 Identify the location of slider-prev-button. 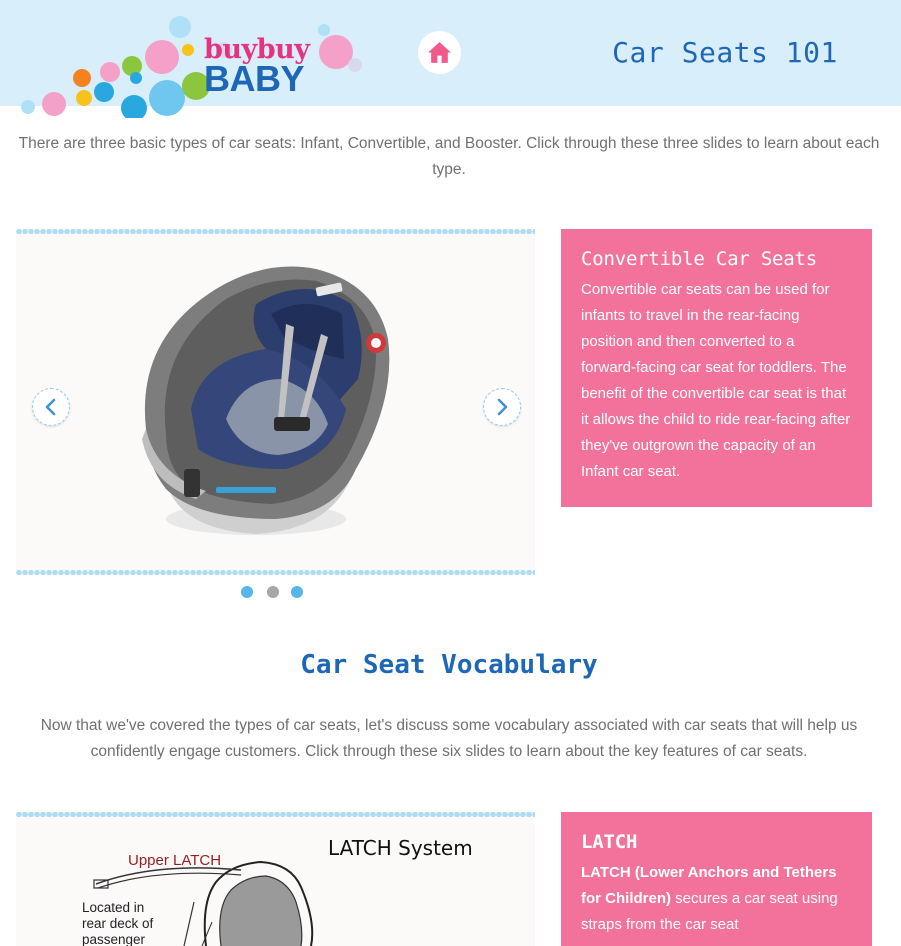
(51, 407).